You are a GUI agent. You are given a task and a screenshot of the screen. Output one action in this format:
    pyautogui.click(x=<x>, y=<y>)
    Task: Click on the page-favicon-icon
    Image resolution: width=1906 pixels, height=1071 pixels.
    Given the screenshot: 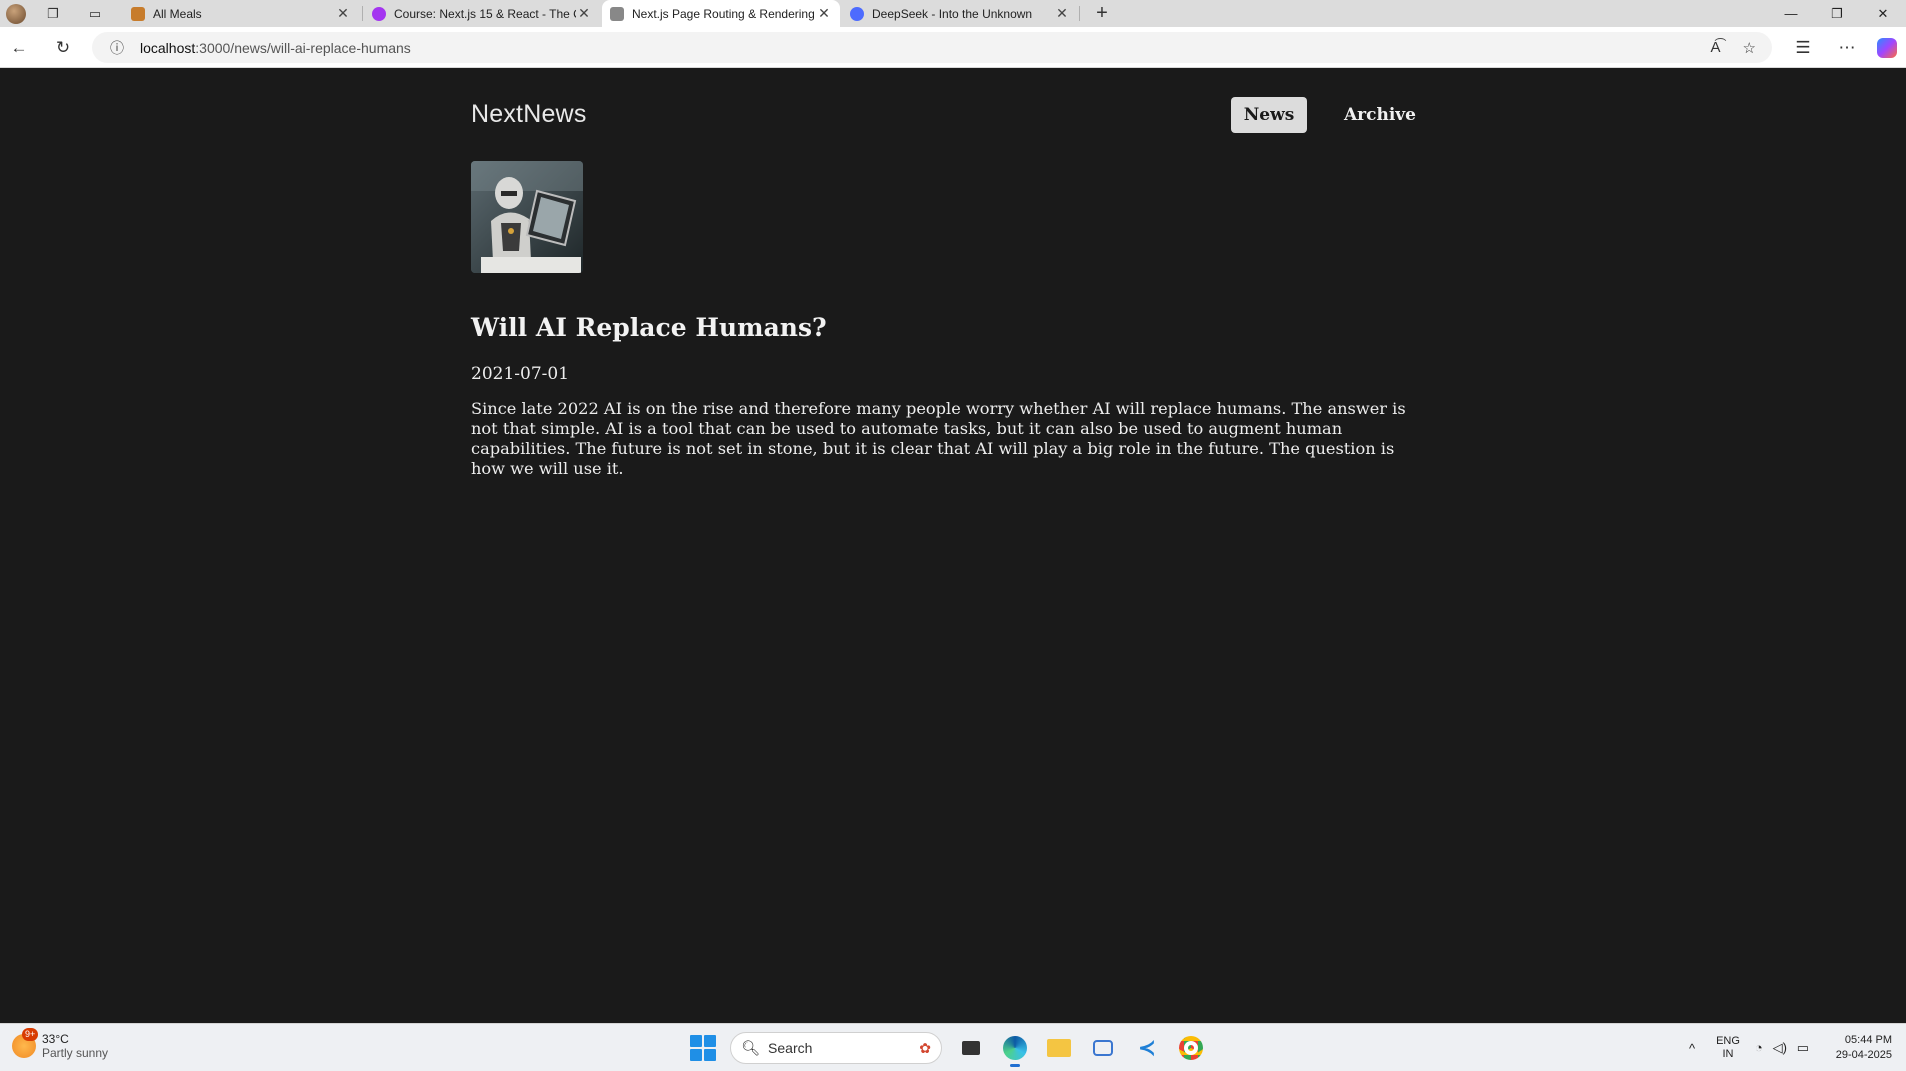 What is the action you would take?
    pyautogui.click(x=617, y=13)
    